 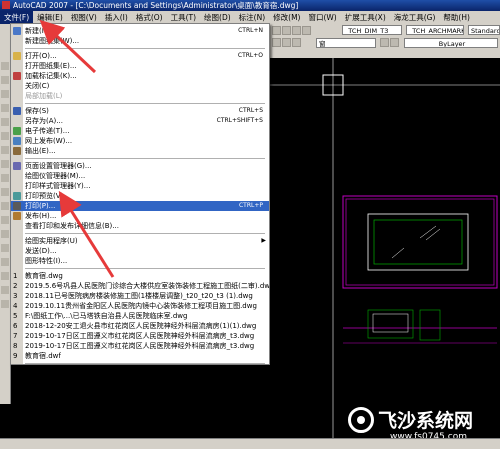 What do you see at coordinates (77, 148) in the screenshot?
I see `annotation-arrows` at bounding box center [77, 148].